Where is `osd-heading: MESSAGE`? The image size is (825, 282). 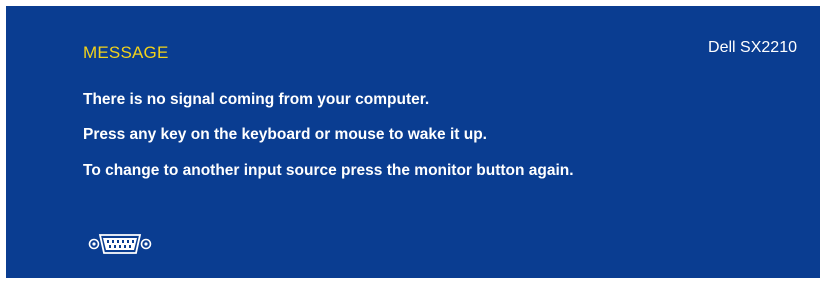
osd-heading: MESSAGE is located at coordinates (126, 52).